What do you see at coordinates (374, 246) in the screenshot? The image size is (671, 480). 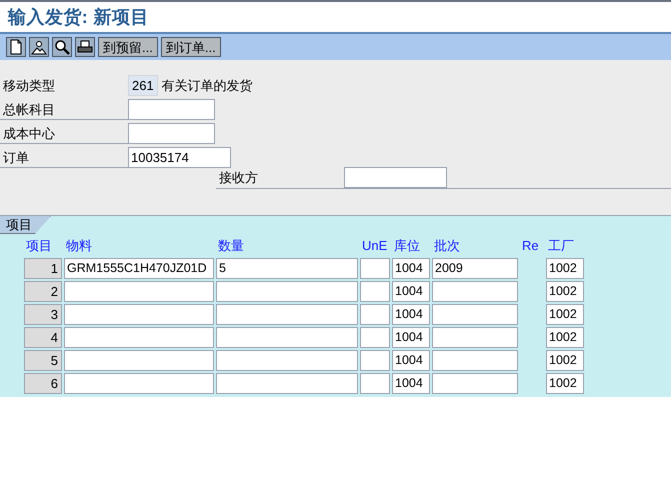 I see `column-header: UnE` at bounding box center [374, 246].